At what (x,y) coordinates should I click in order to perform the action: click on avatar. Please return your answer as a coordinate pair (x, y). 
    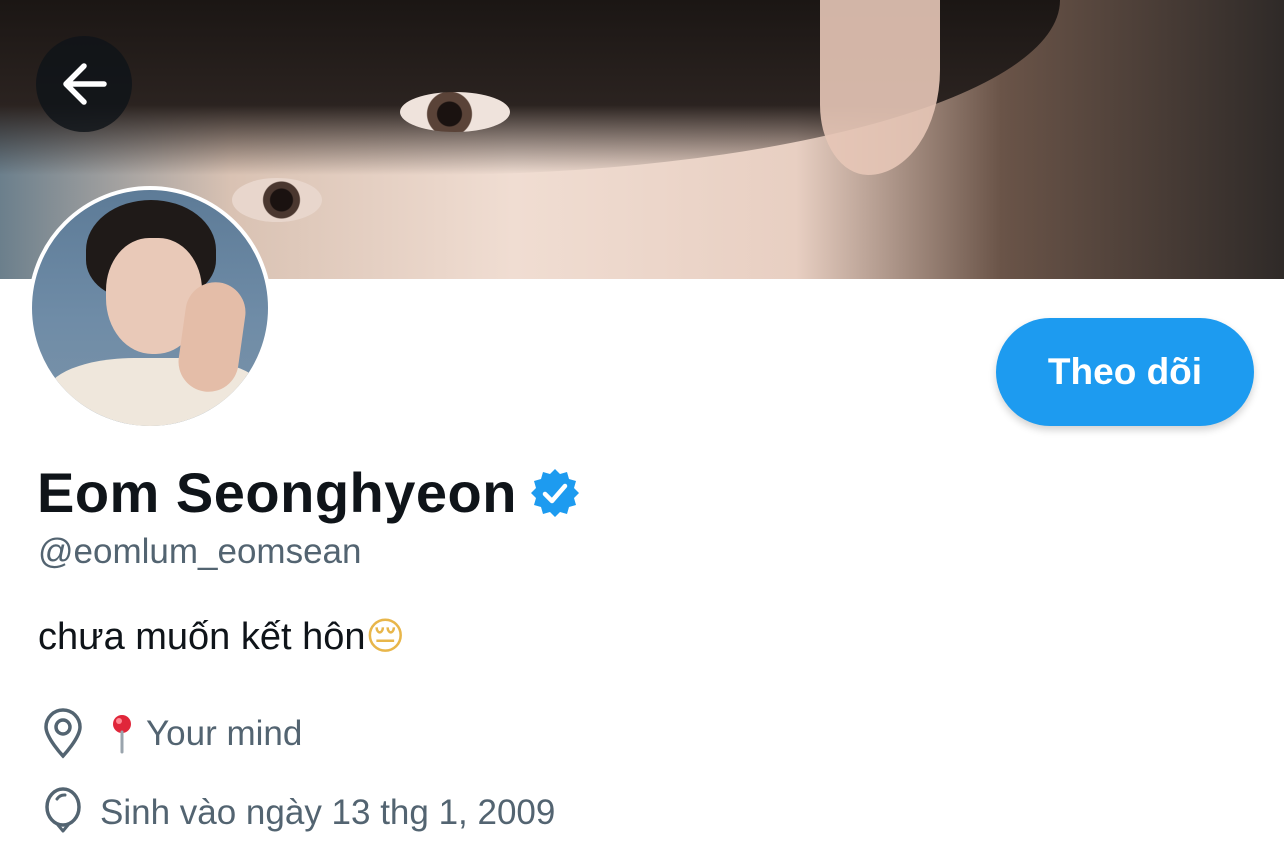
    Looking at the image, I should click on (150, 308).